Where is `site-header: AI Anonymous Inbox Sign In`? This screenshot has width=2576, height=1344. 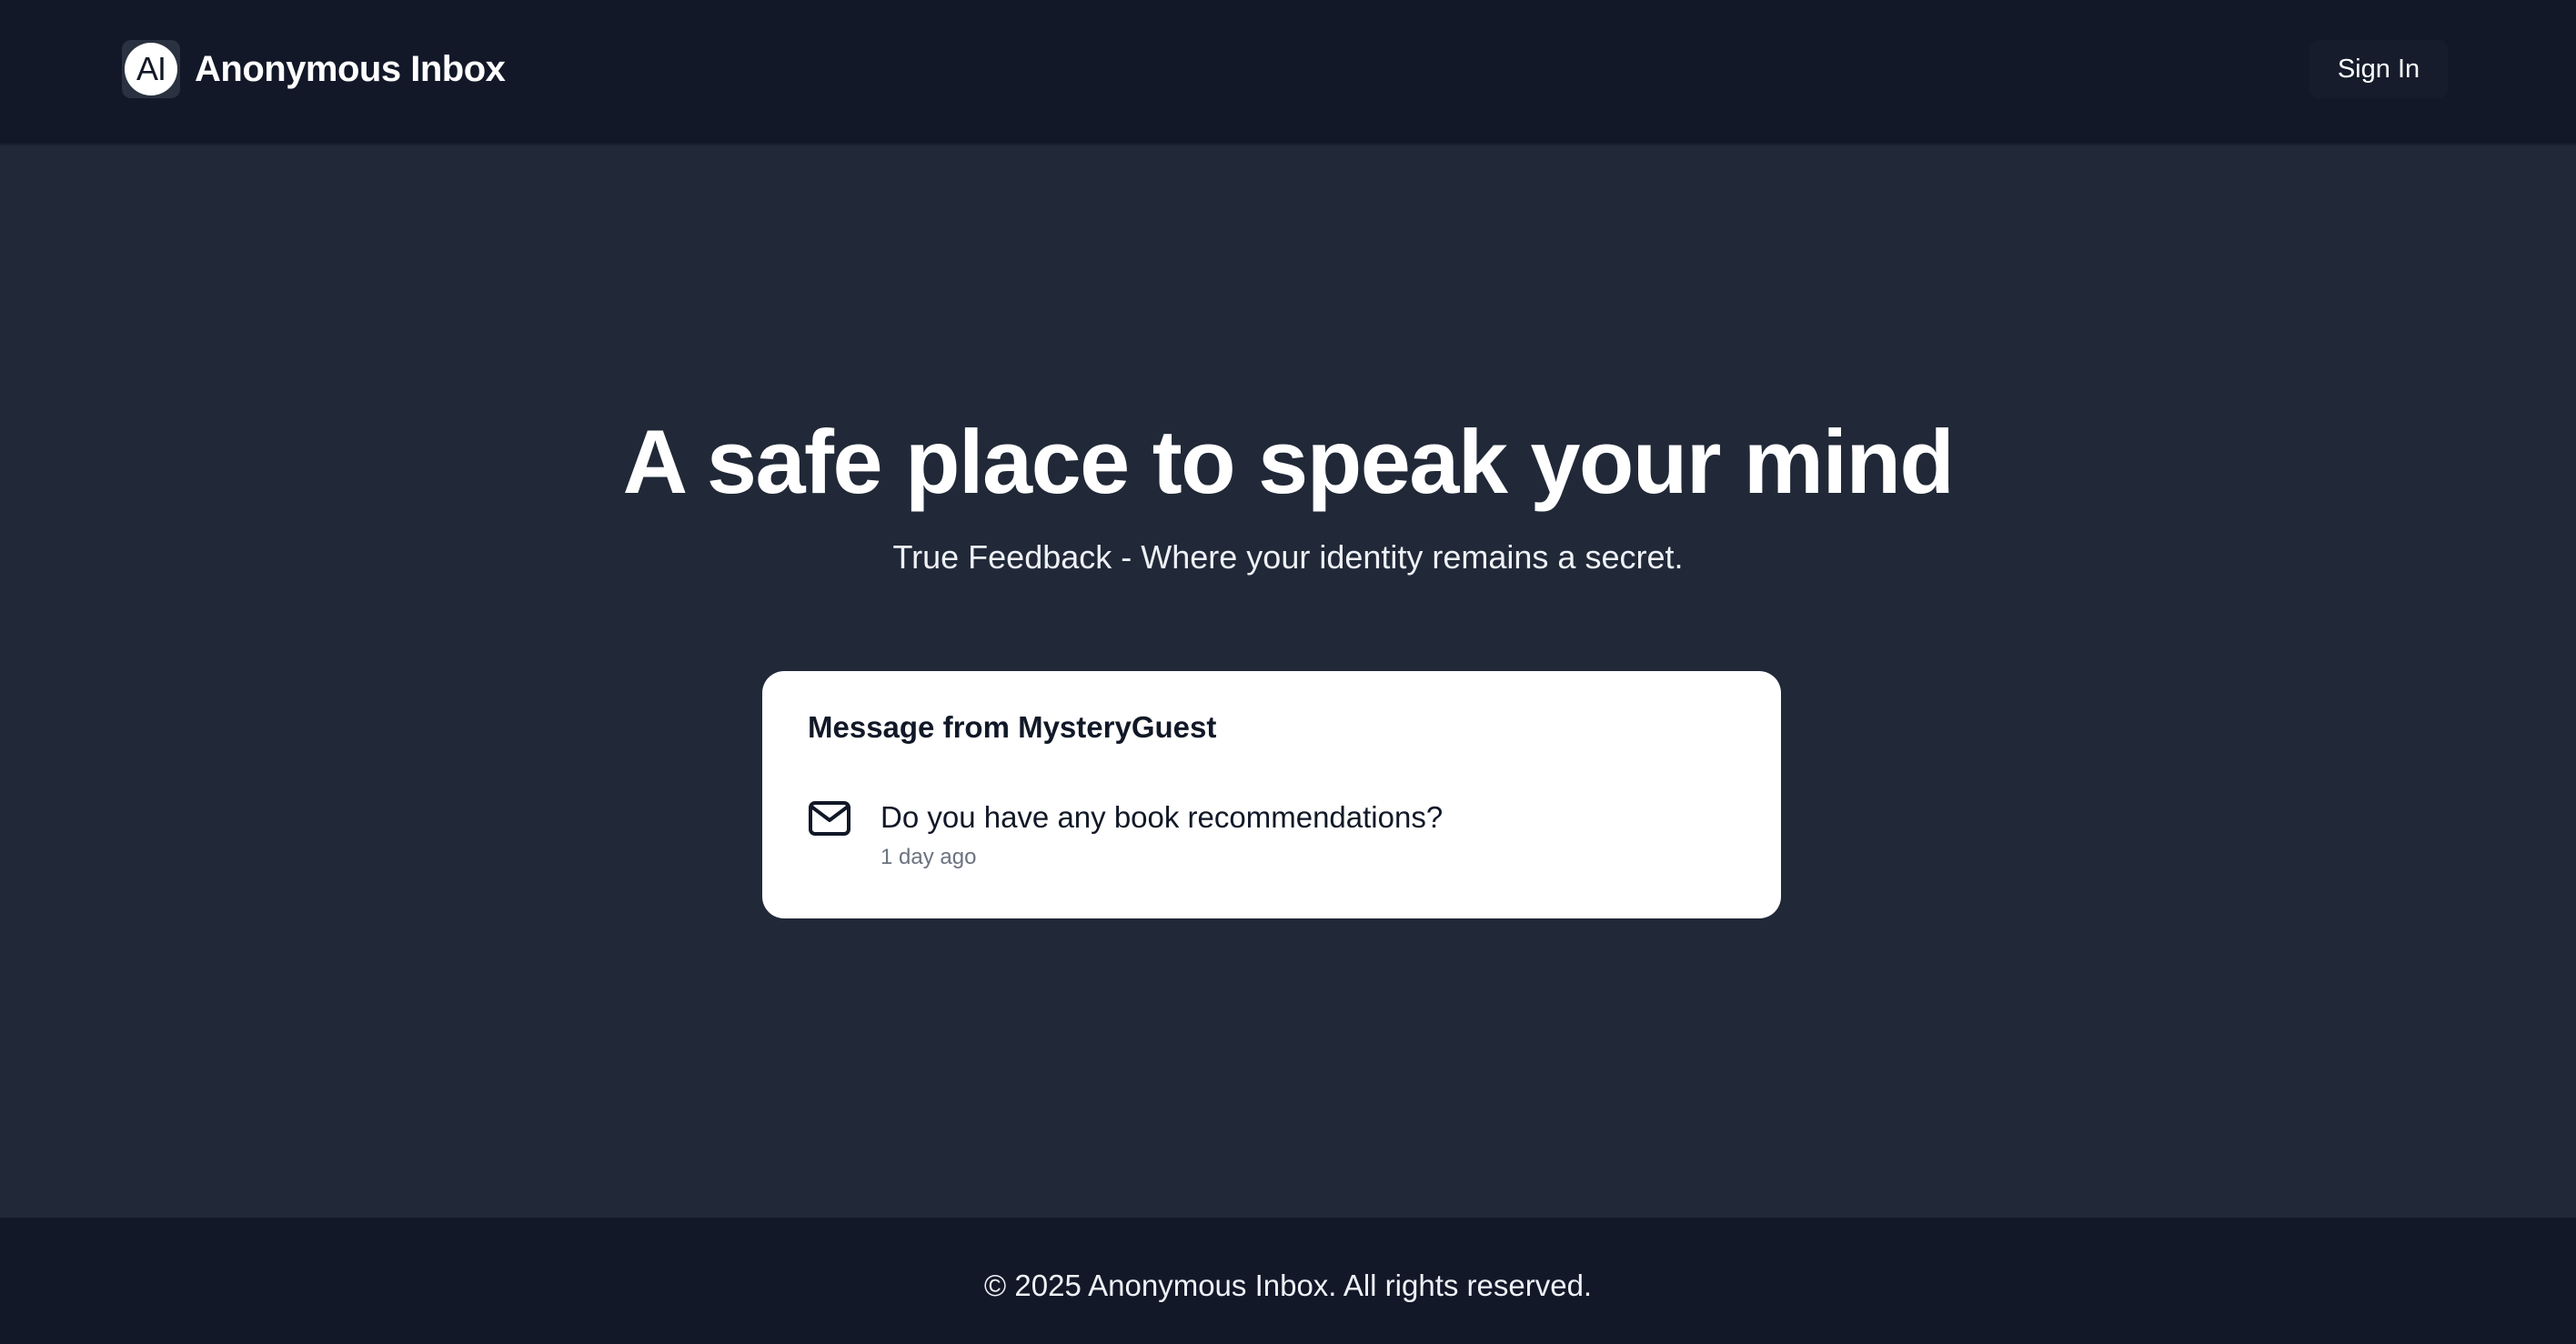 site-header: AI Anonymous Inbox Sign In is located at coordinates (1288, 72).